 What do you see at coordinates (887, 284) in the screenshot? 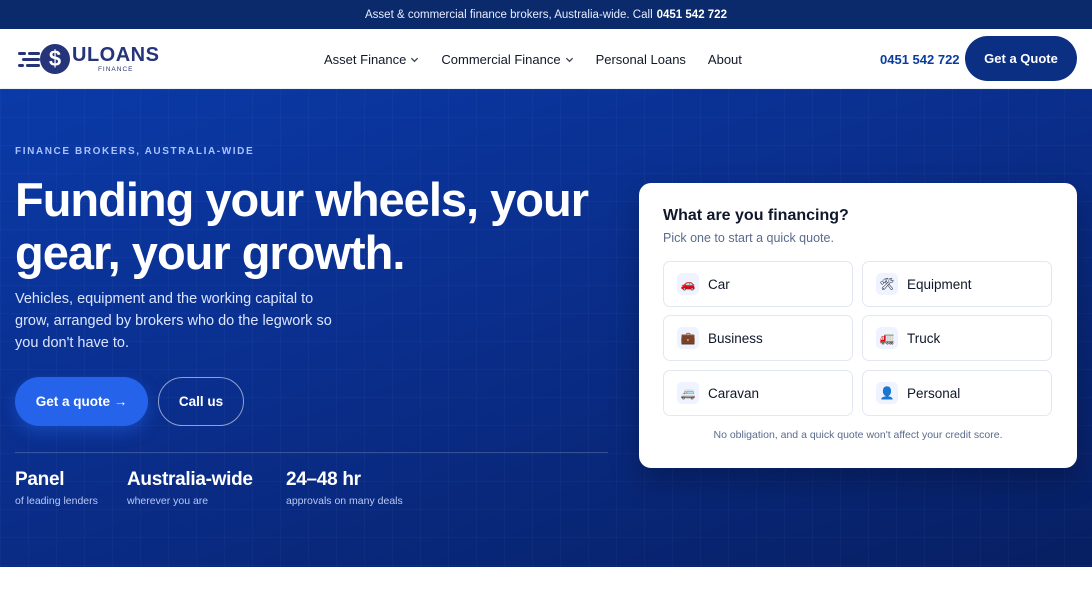
I see `tools-icon: 🛠` at bounding box center [887, 284].